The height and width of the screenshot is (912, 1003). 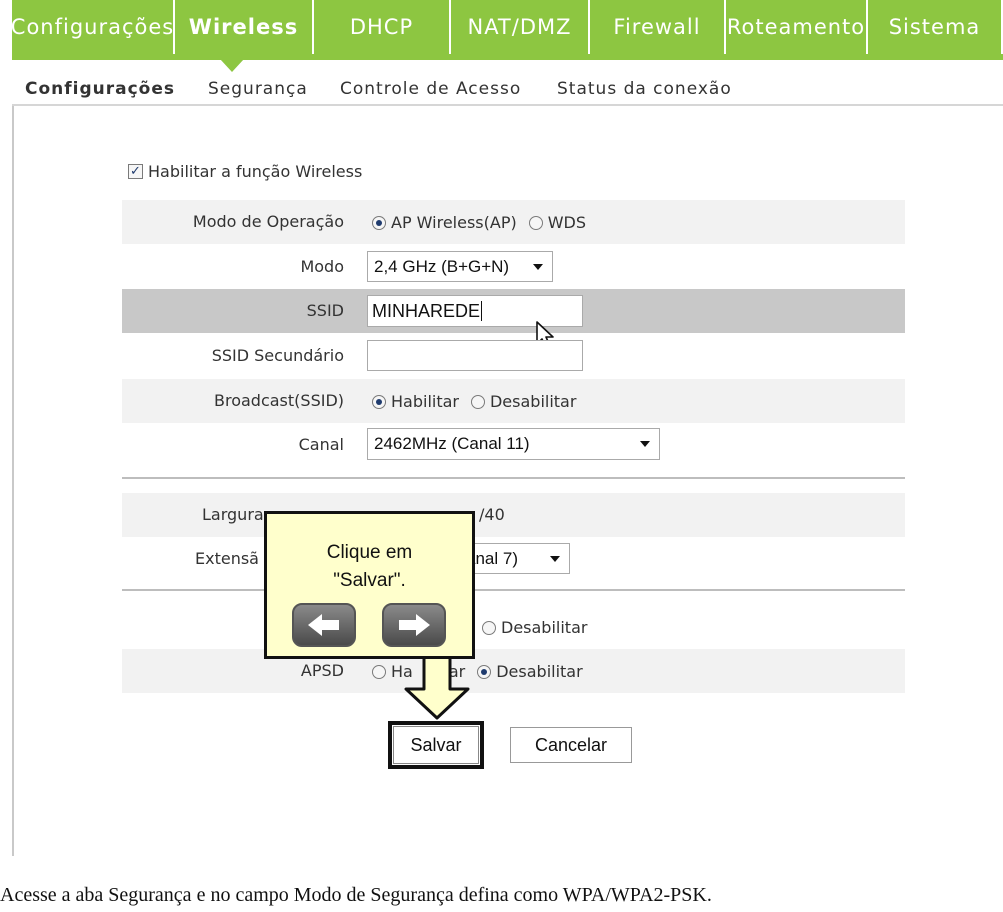 I want to click on op-mode-ap-radio, so click(x=379, y=222).